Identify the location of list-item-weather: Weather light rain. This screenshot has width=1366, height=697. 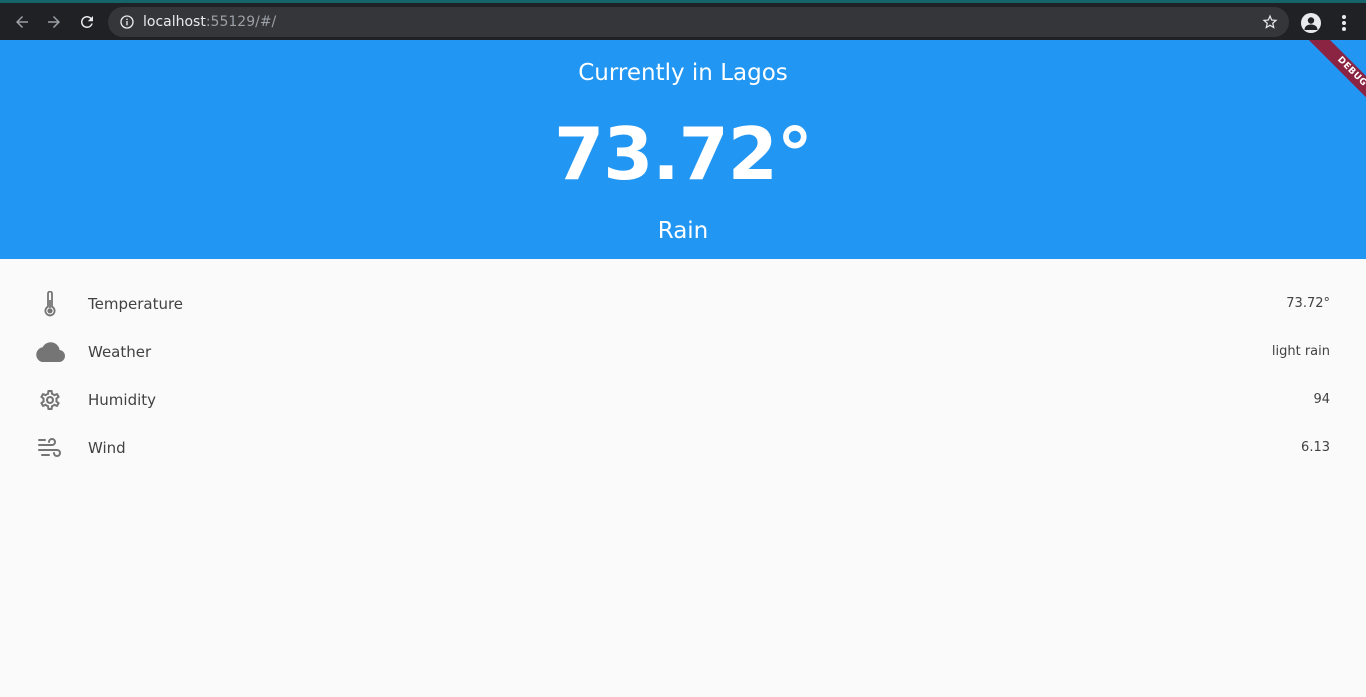
(683, 352).